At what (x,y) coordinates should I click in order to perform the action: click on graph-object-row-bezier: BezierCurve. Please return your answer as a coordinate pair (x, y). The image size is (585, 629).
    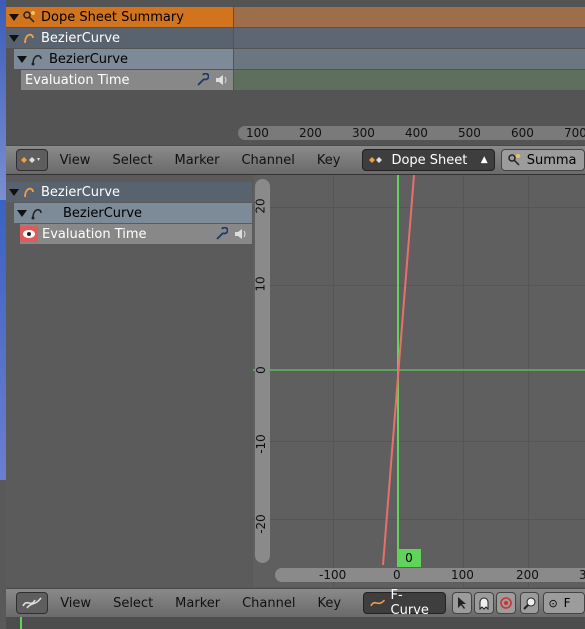
    Looking at the image, I should click on (129, 192).